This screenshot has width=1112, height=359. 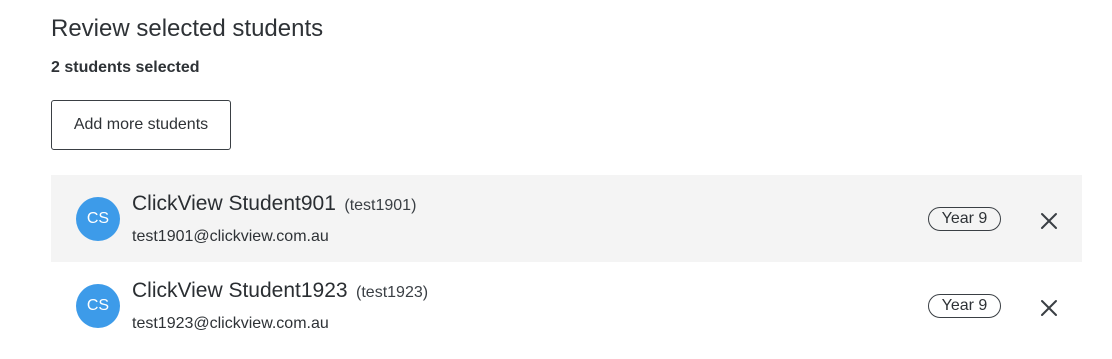 I want to click on student-name-line: ClickView Student901 (test1901), so click(x=274, y=205).